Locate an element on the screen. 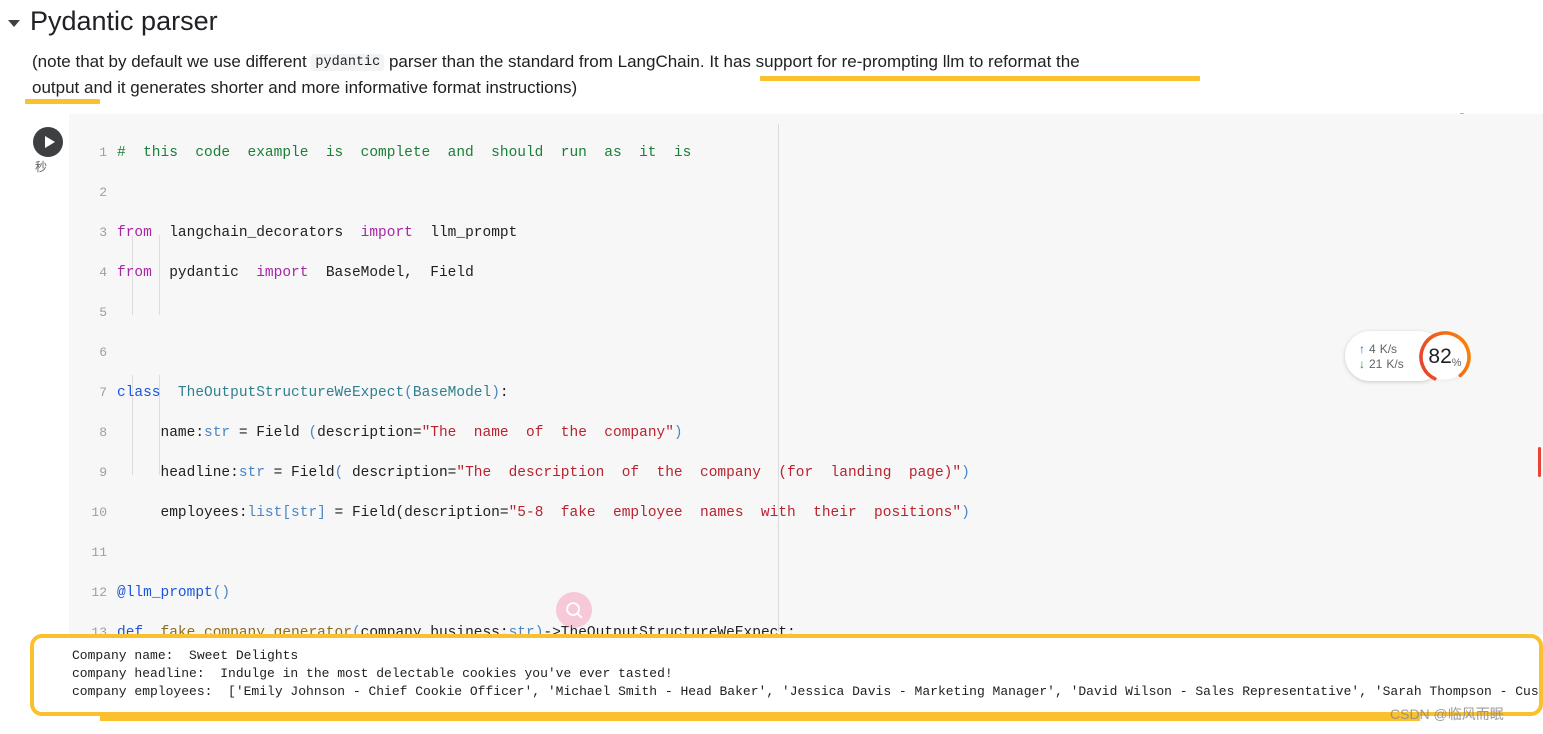 The width and height of the screenshot is (1543, 734). download-speed-row: ↓ 21 K/s is located at coordinates (1381, 364).